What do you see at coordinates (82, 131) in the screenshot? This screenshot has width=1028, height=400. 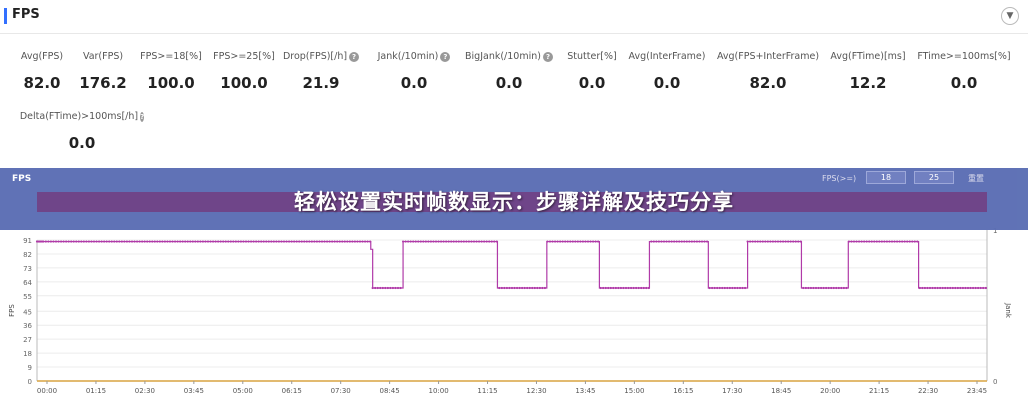 I see `metric-delta-ftime-100ms-h: Delta(FTime)>100ms[/h]? 0.0` at bounding box center [82, 131].